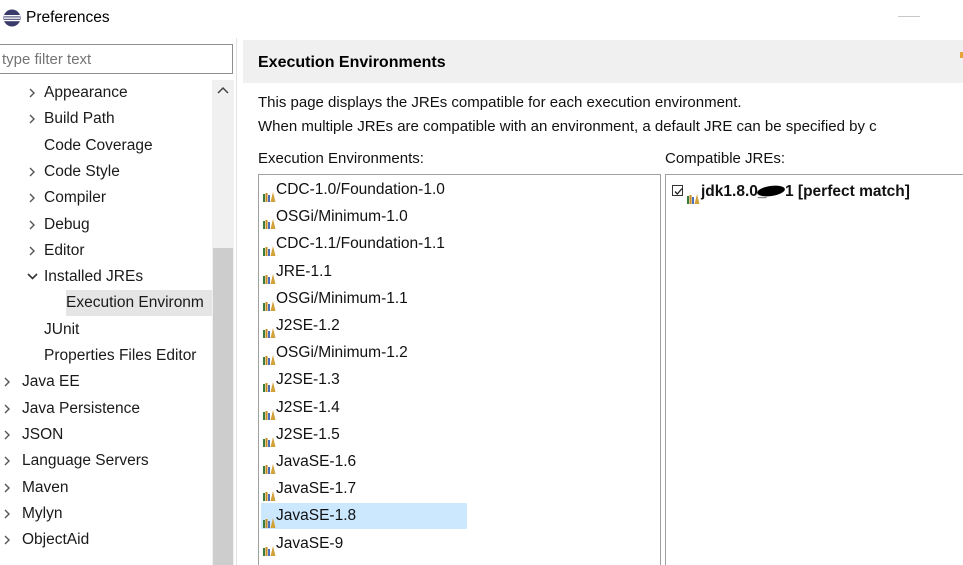 This screenshot has width=963, height=565. I want to click on tree-item: Properties Files Editor, so click(118, 356).